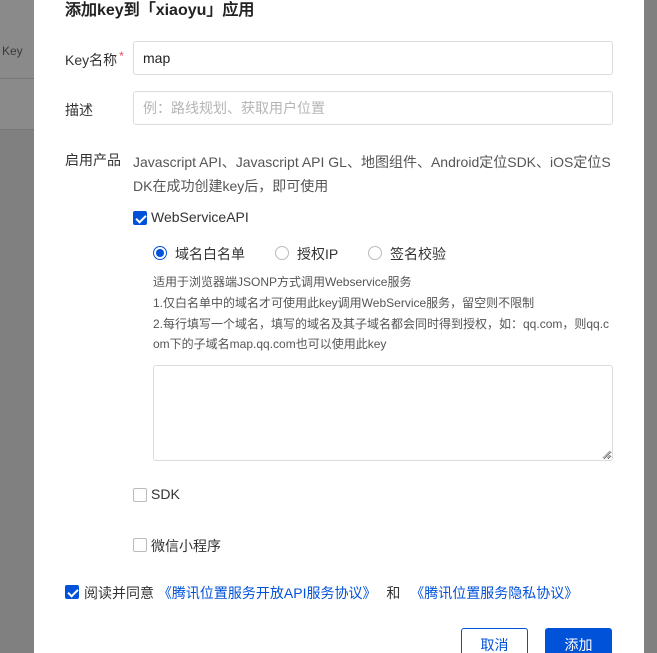  I want to click on background-page: Key, so click(17, 326).